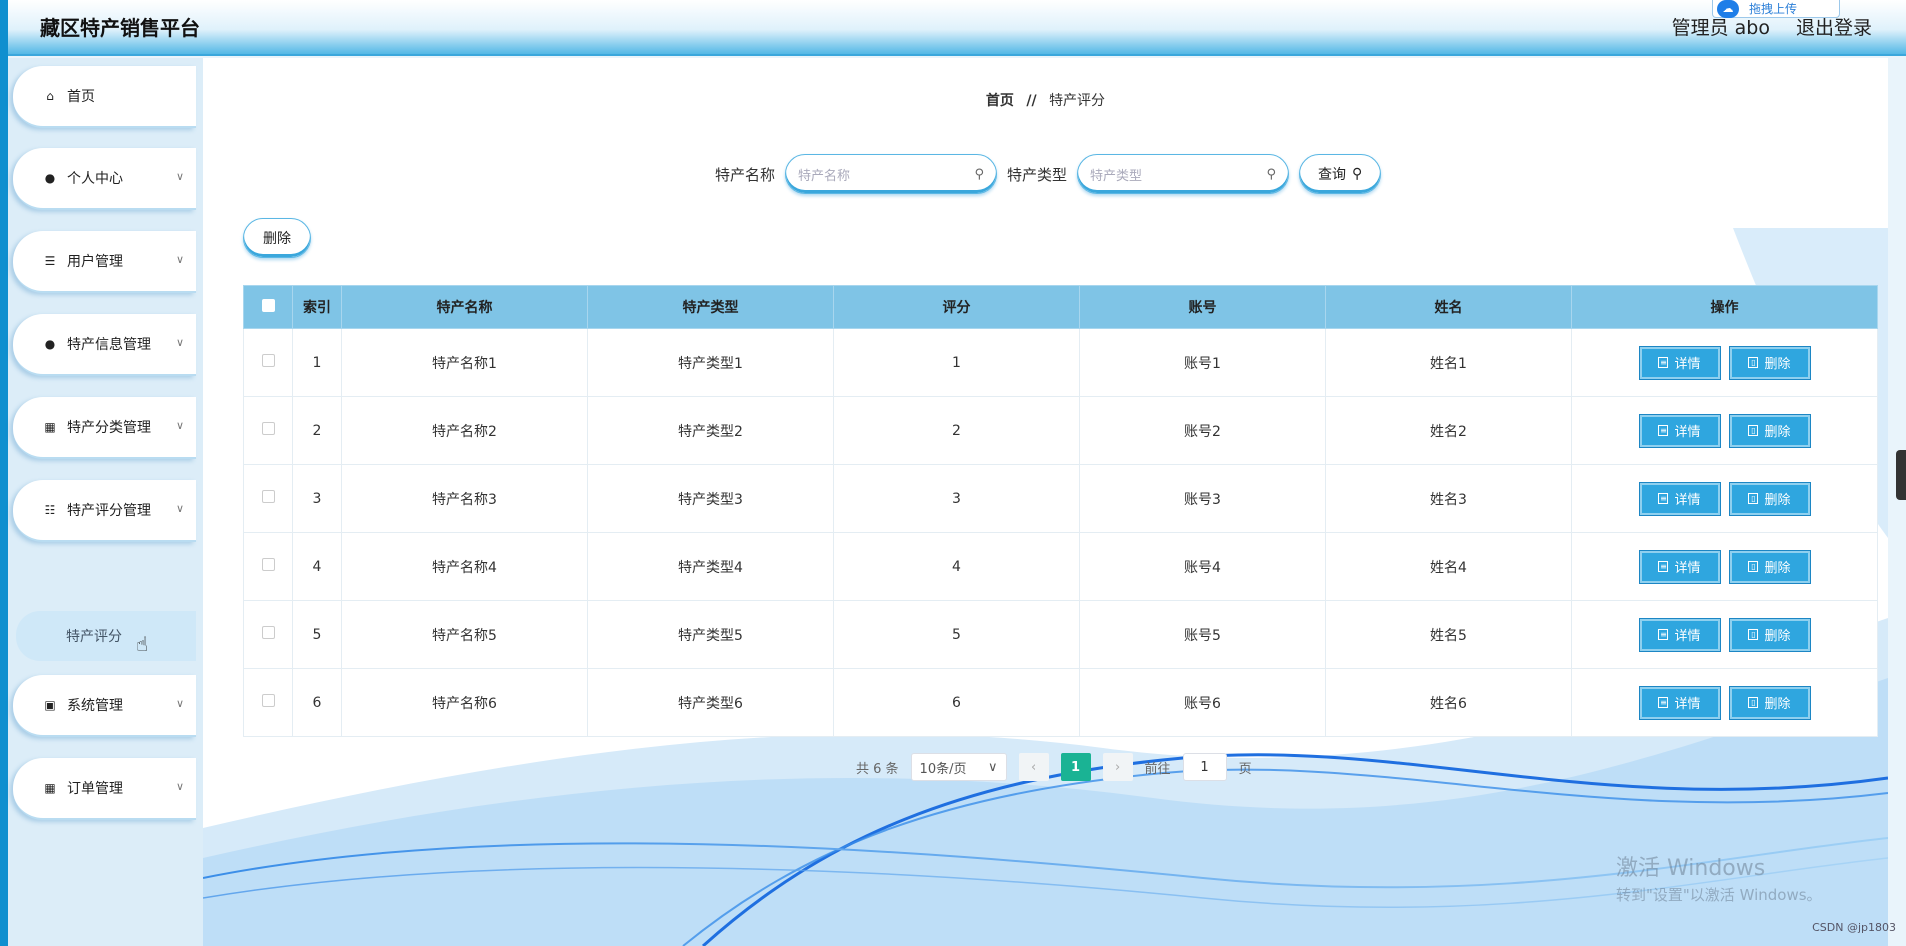 The width and height of the screenshot is (1906, 946). What do you see at coordinates (464, 498) in the screenshot?
I see `cell-product-name: 特产名称3` at bounding box center [464, 498].